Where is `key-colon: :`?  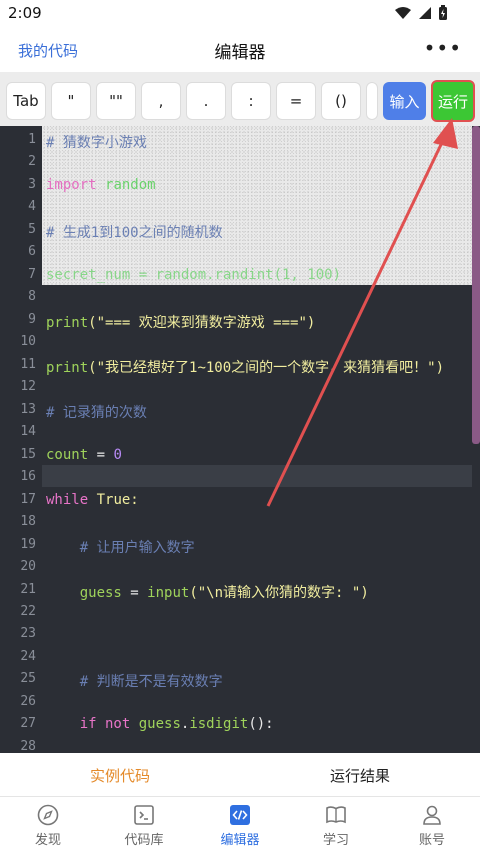
key-colon: : is located at coordinates (251, 101).